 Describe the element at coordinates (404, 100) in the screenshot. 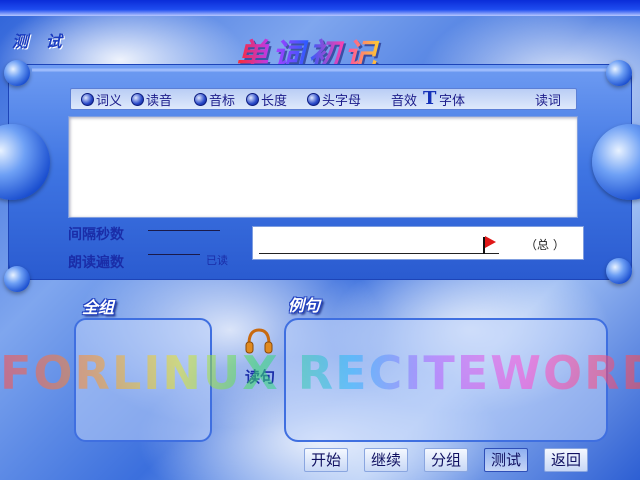

I see `option-sound-effect: 音效` at that location.